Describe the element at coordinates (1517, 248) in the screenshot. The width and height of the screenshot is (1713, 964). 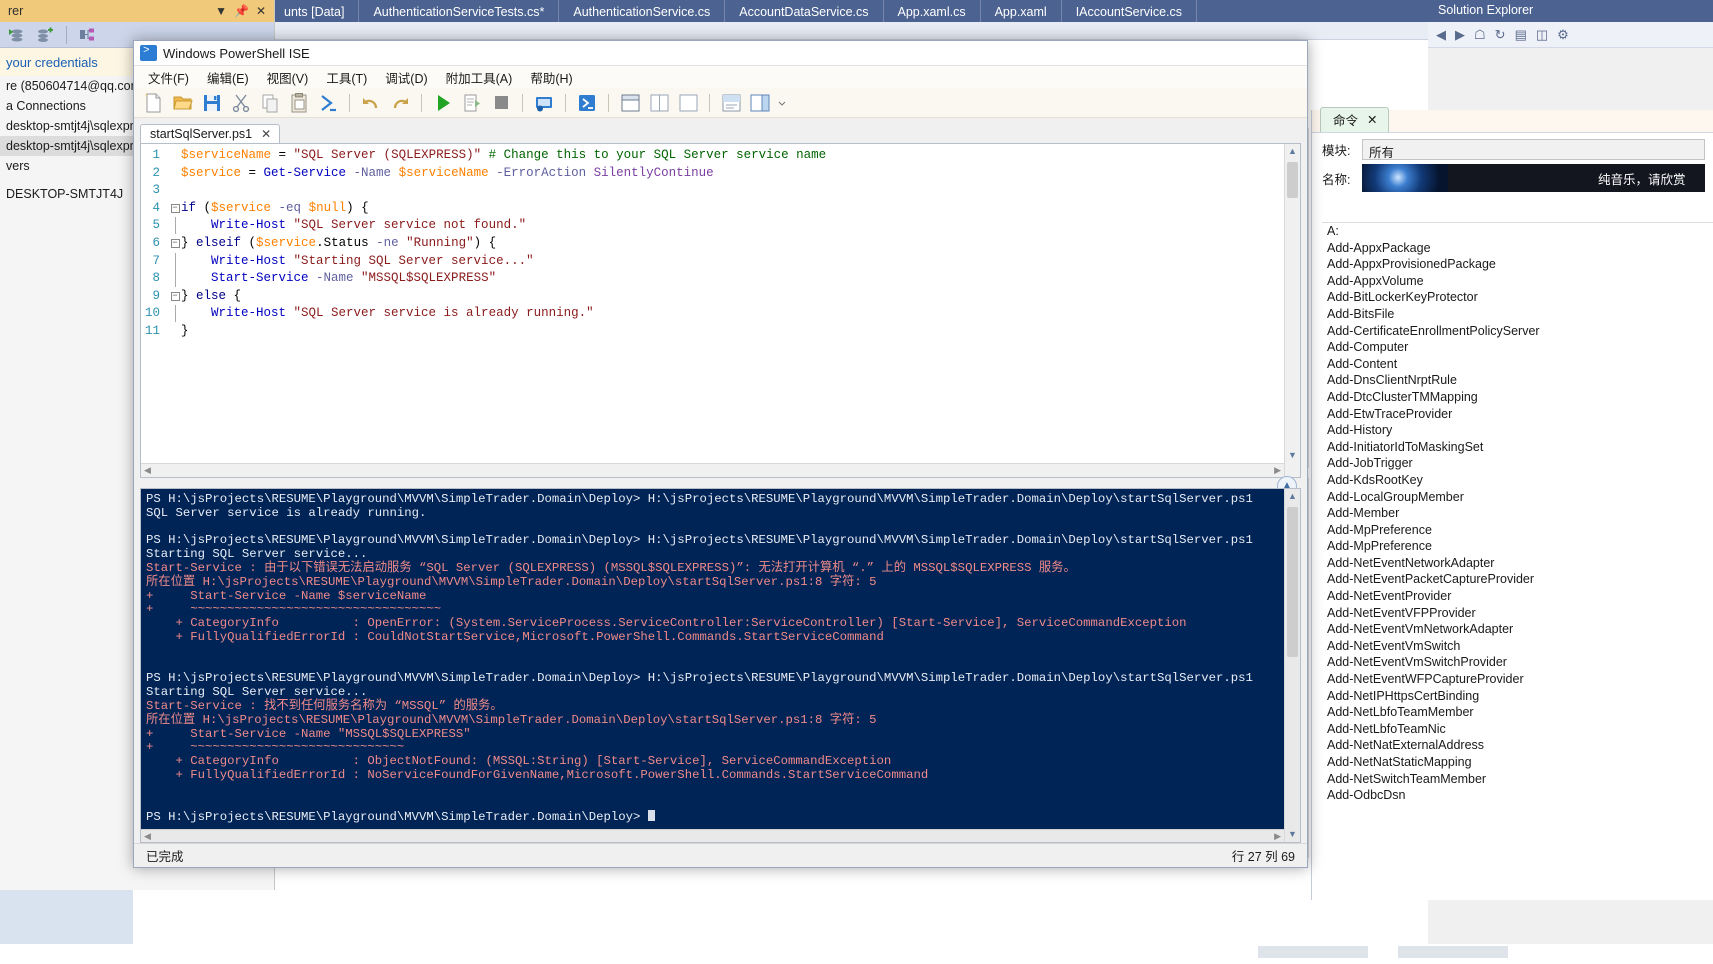
I see `command-list-item: Add-AppxPackage` at that location.